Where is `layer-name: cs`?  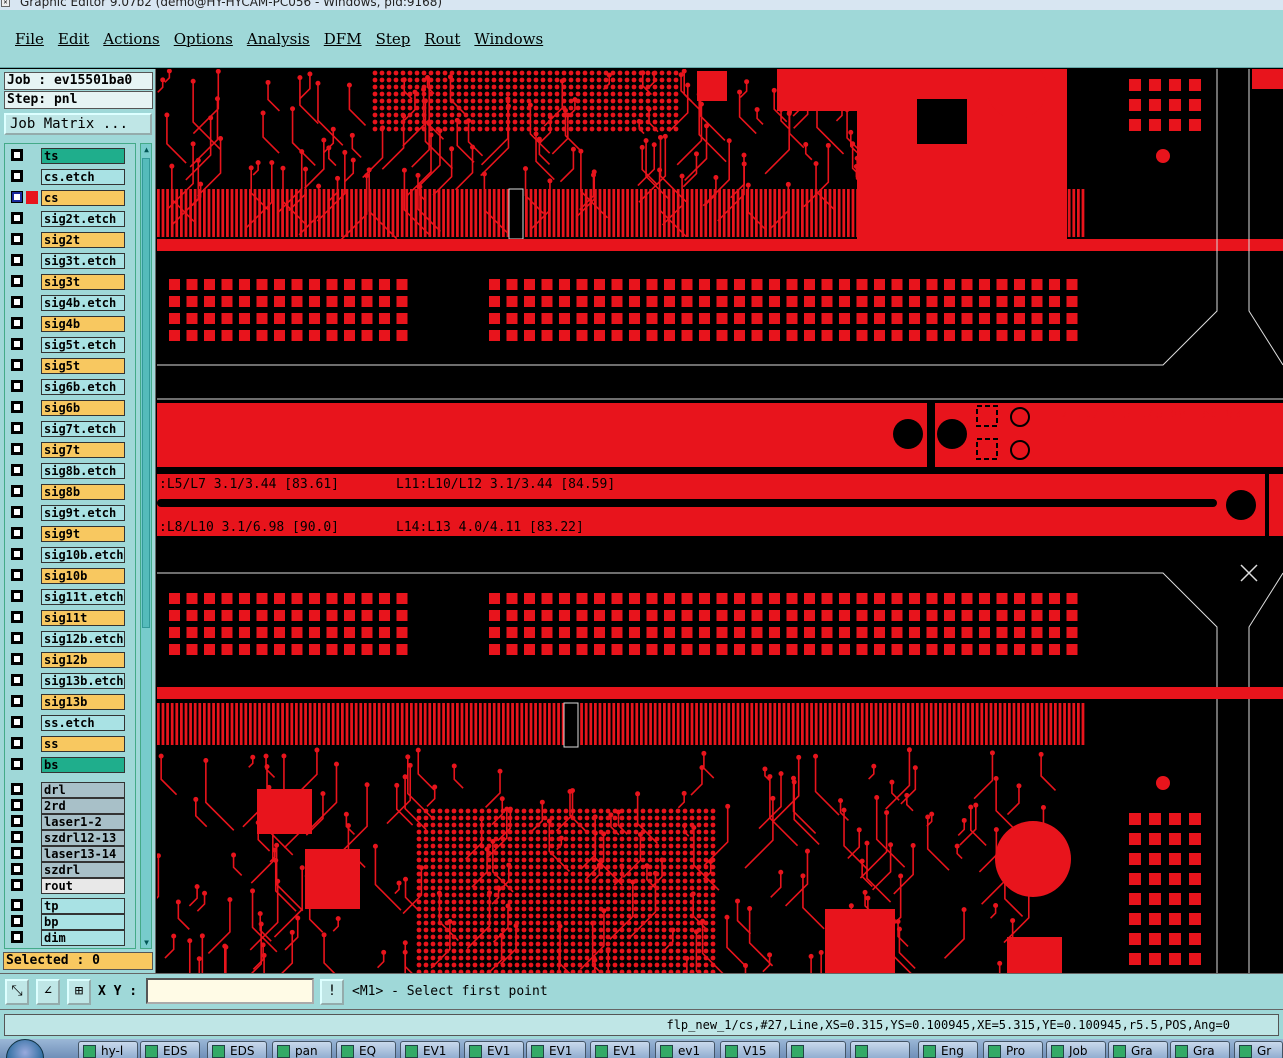
layer-name: cs is located at coordinates (83, 198).